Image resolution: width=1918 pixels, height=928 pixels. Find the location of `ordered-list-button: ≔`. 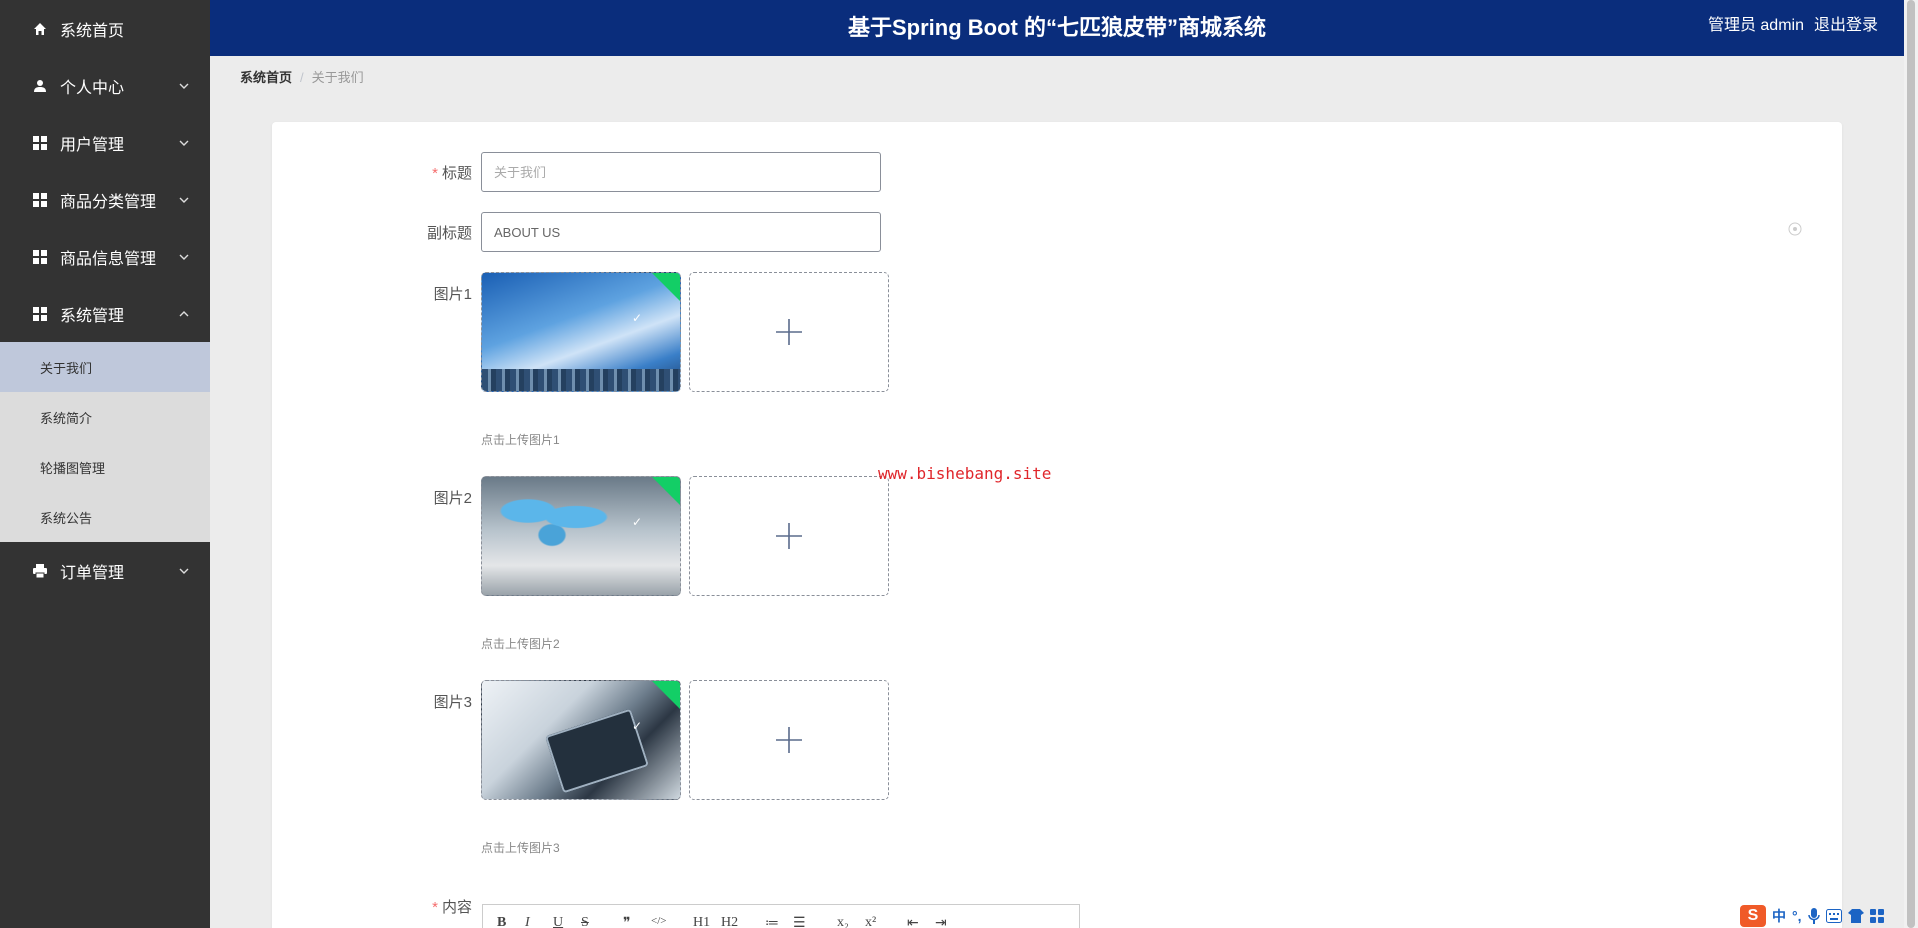

ordered-list-button: ≔ is located at coordinates (772, 921).